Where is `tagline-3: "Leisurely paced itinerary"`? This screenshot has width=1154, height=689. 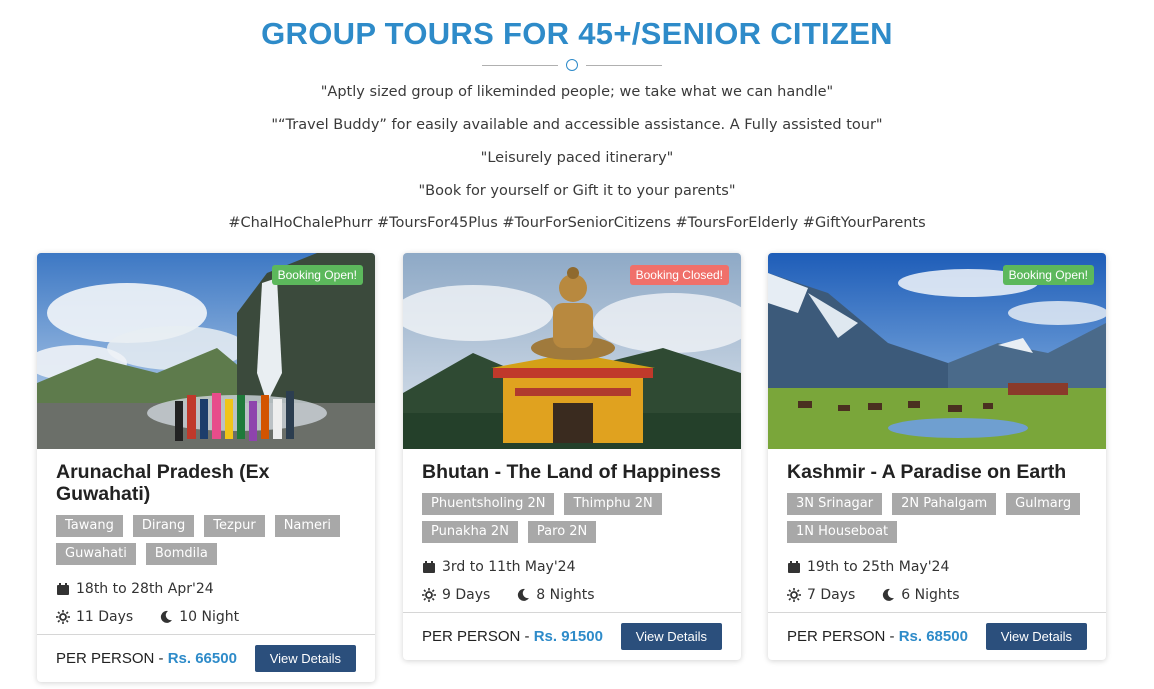 tagline-3: "Leisurely paced itinerary" is located at coordinates (577, 158).